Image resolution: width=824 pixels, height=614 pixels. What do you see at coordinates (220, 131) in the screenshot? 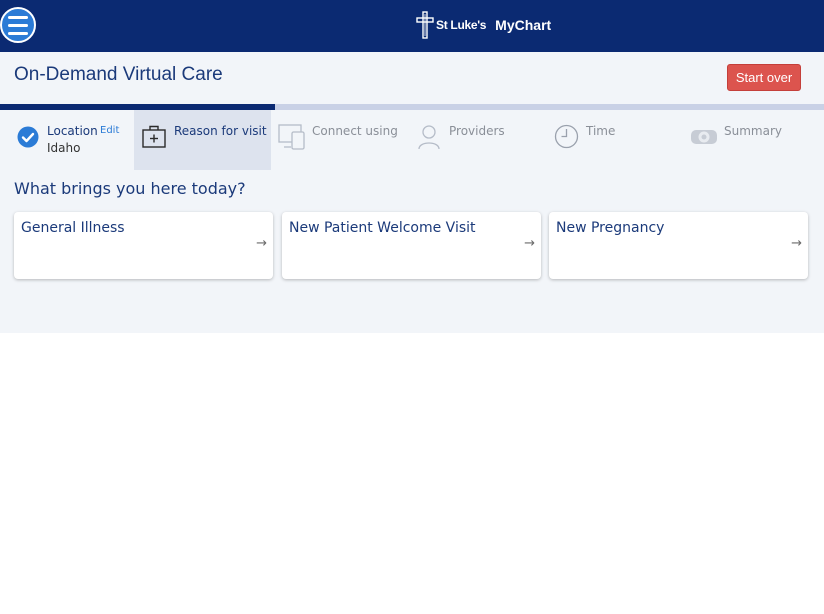
I see `step-reason-label: Reason for visit` at bounding box center [220, 131].